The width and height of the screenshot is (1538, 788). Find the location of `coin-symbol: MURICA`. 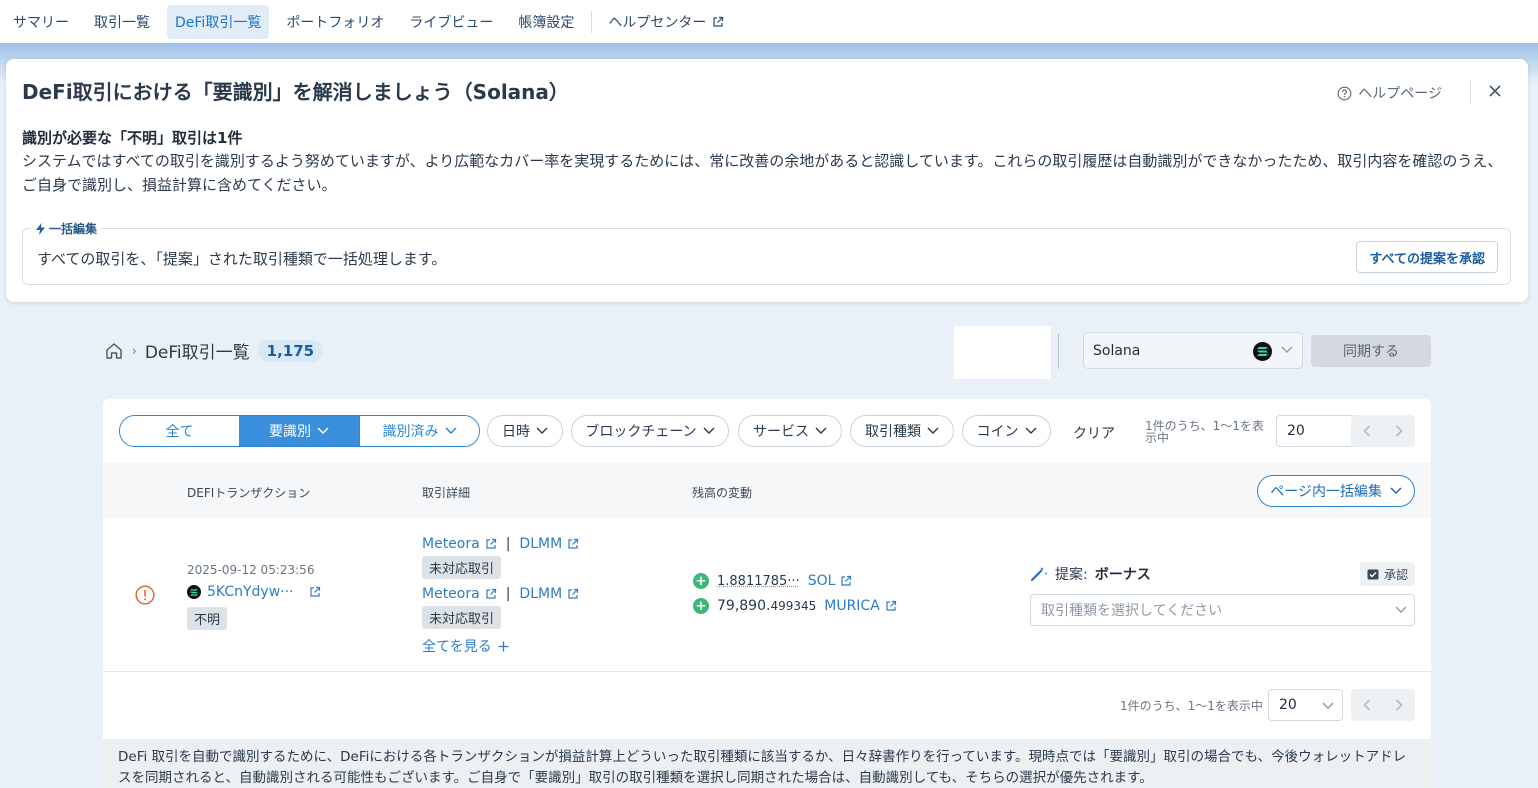

coin-symbol: MURICA is located at coordinates (852, 606).